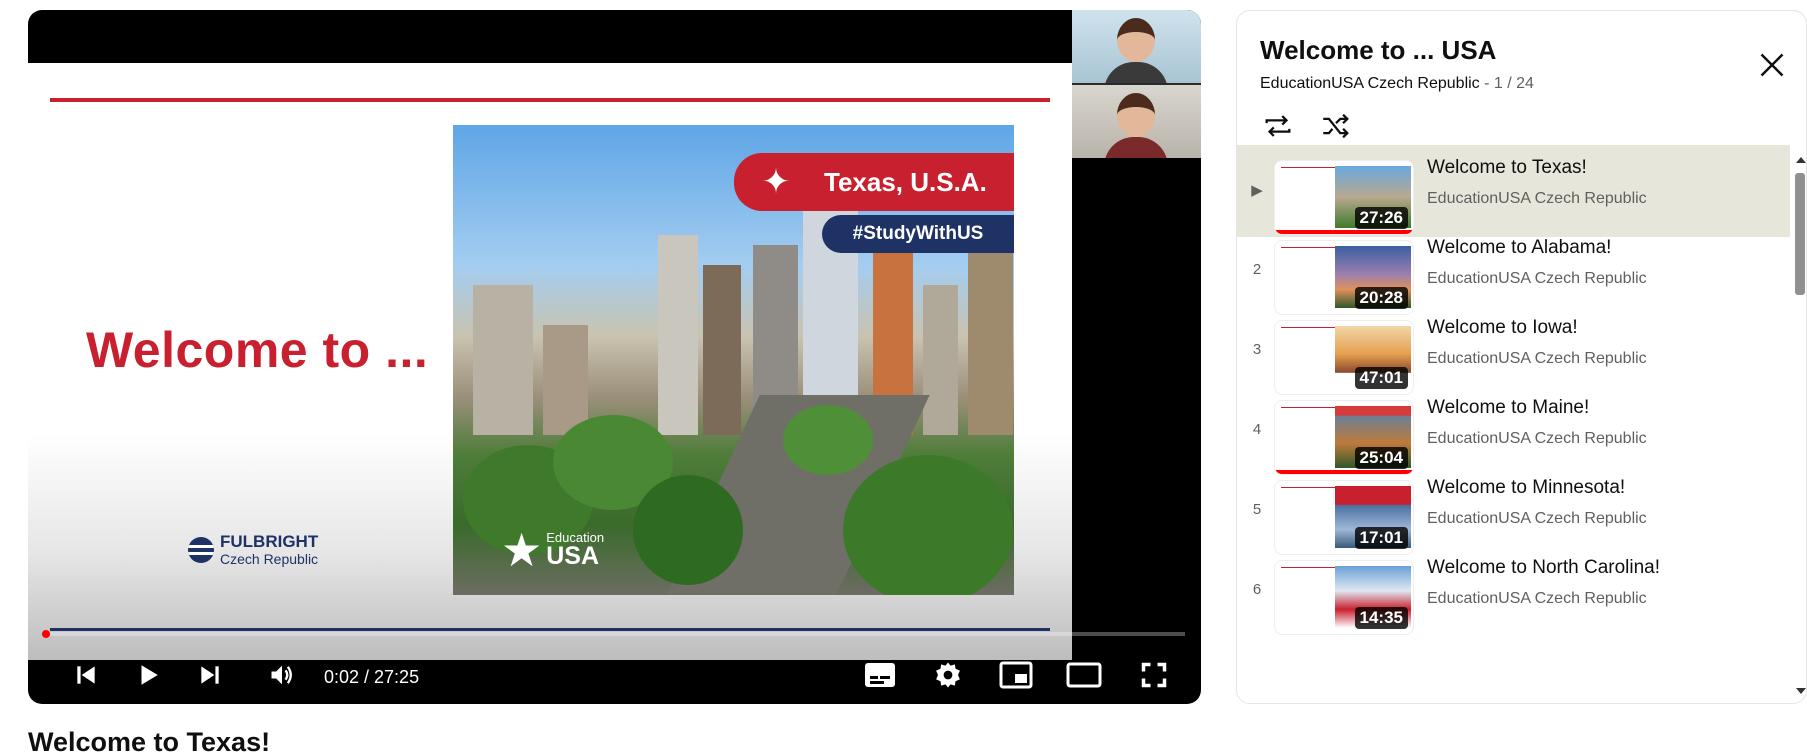 The image size is (1807, 755). I want to click on webcam-panel, so click(1136, 84).